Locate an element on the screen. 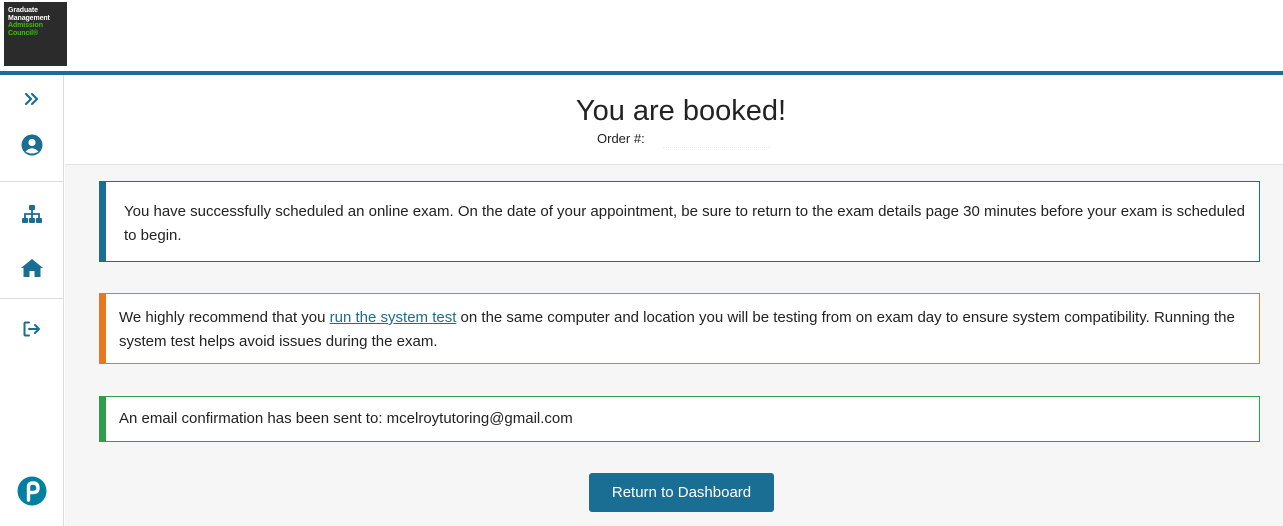 The image size is (1283, 526). run-system-test-link: run the system test is located at coordinates (393, 317).